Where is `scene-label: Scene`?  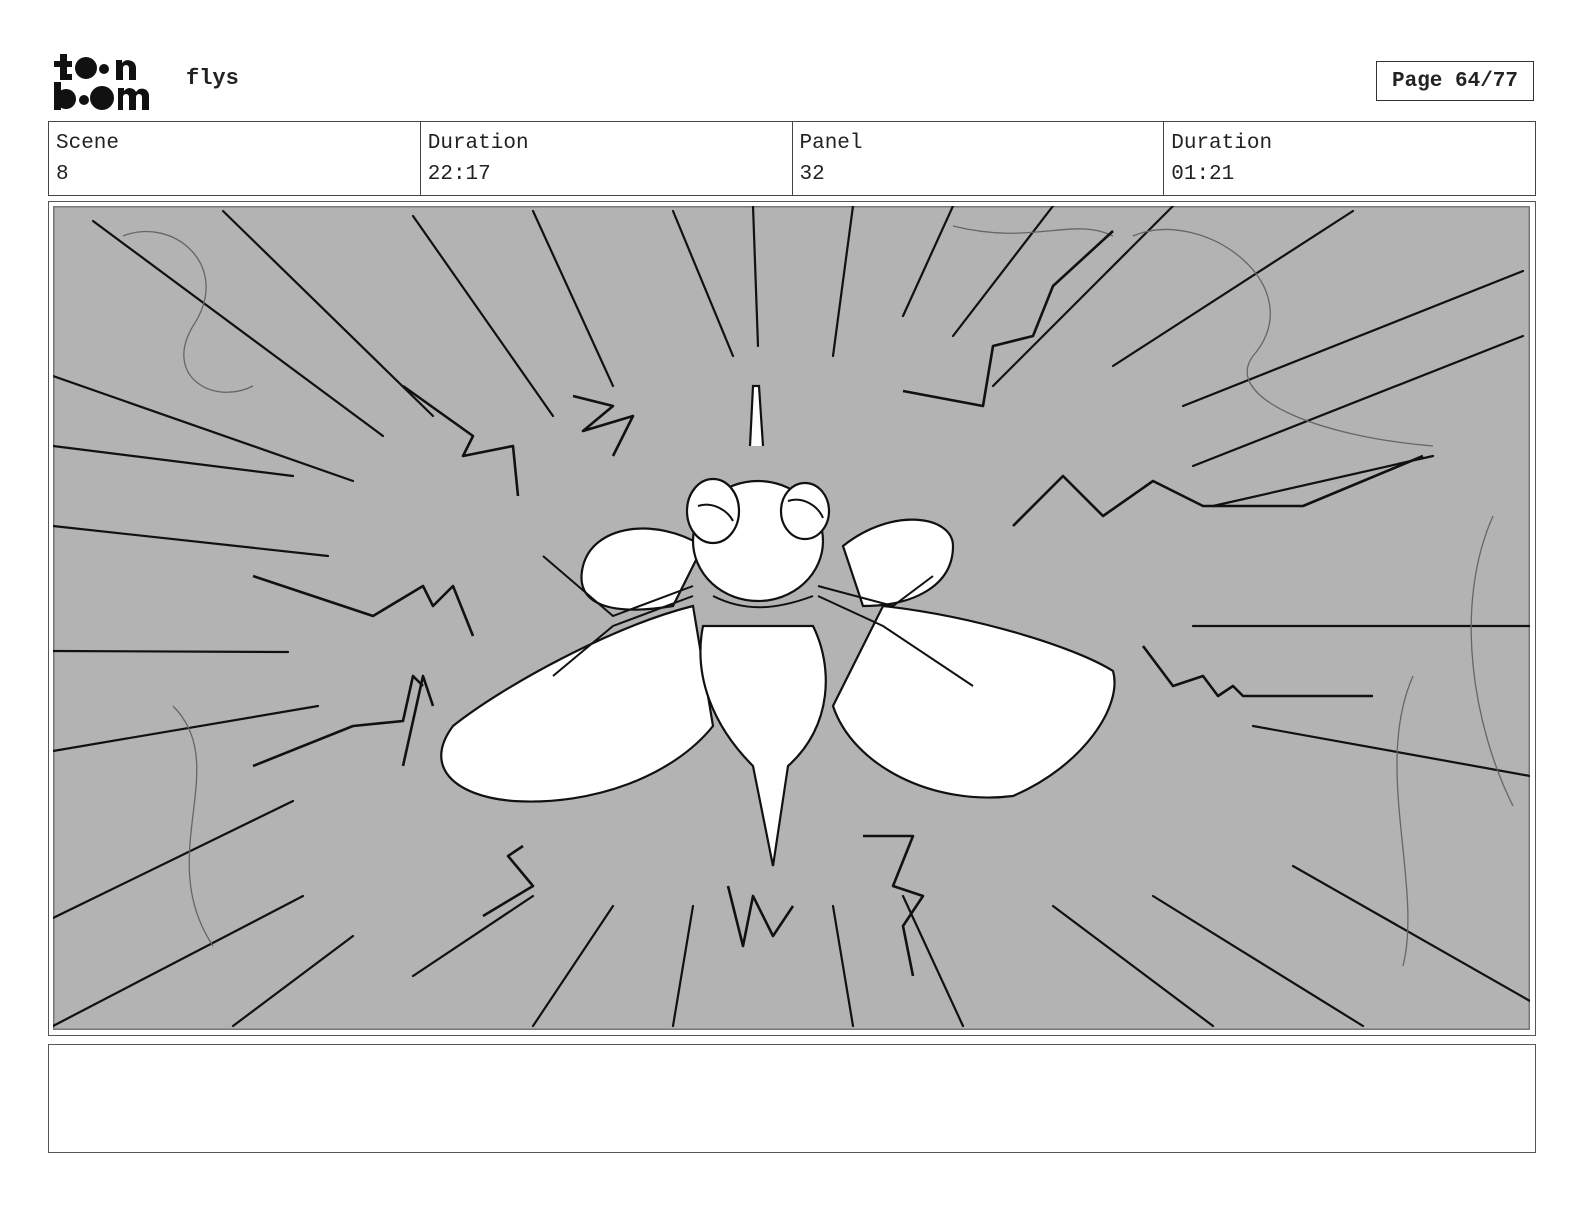
scene-label: Scene is located at coordinates (88, 143).